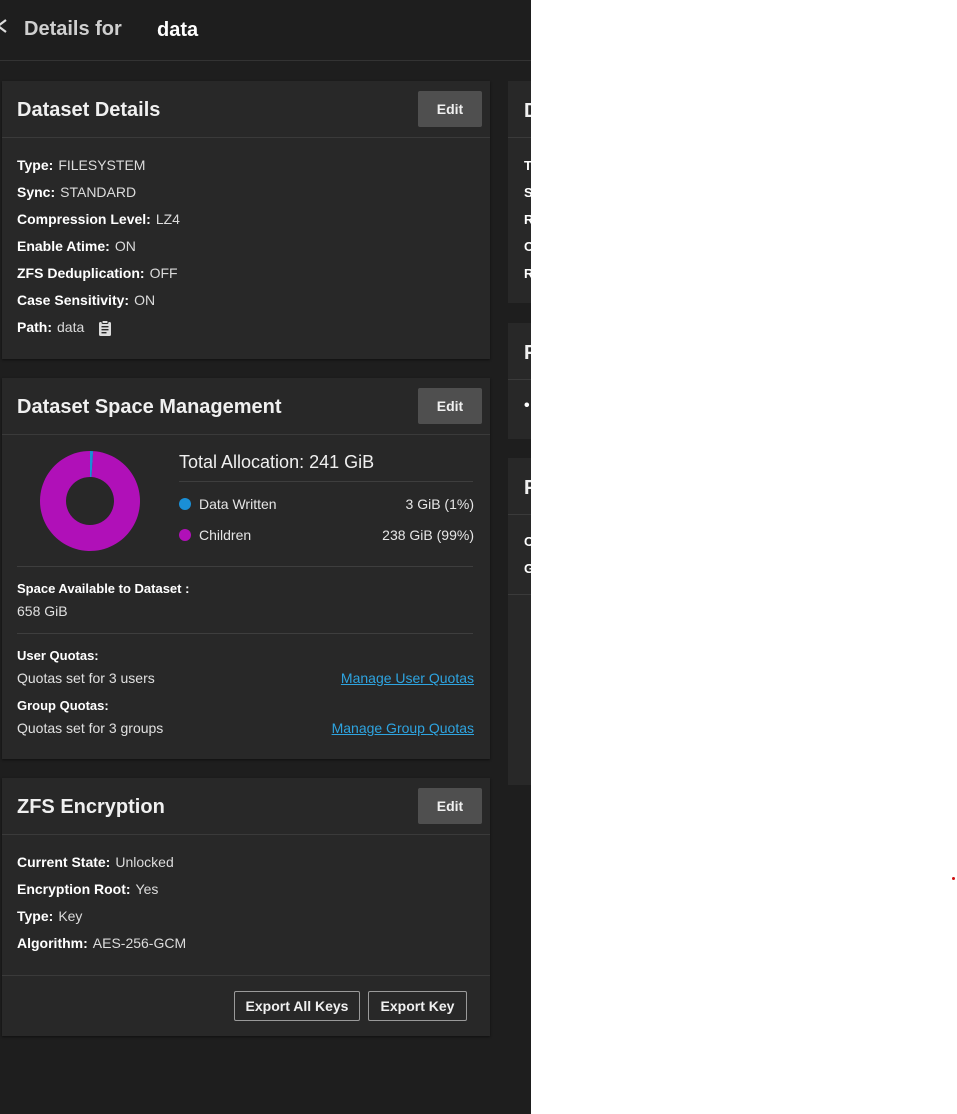 This screenshot has width=957, height=1114. I want to click on detail-value: FILESYSTEM, so click(102, 165).